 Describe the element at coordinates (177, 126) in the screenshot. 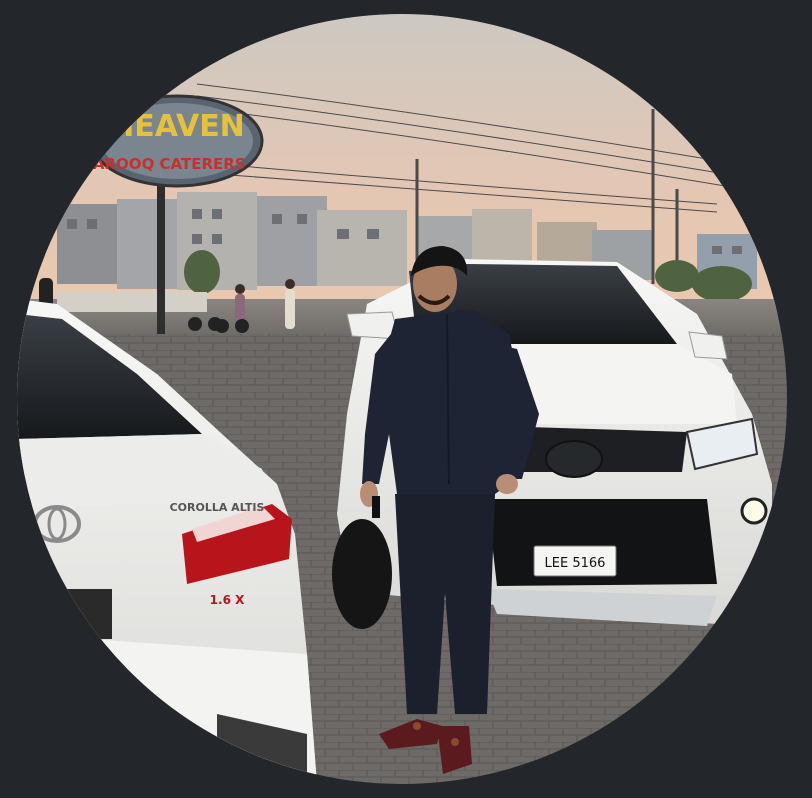

I see `sign-top-line: HEAVEN` at that location.